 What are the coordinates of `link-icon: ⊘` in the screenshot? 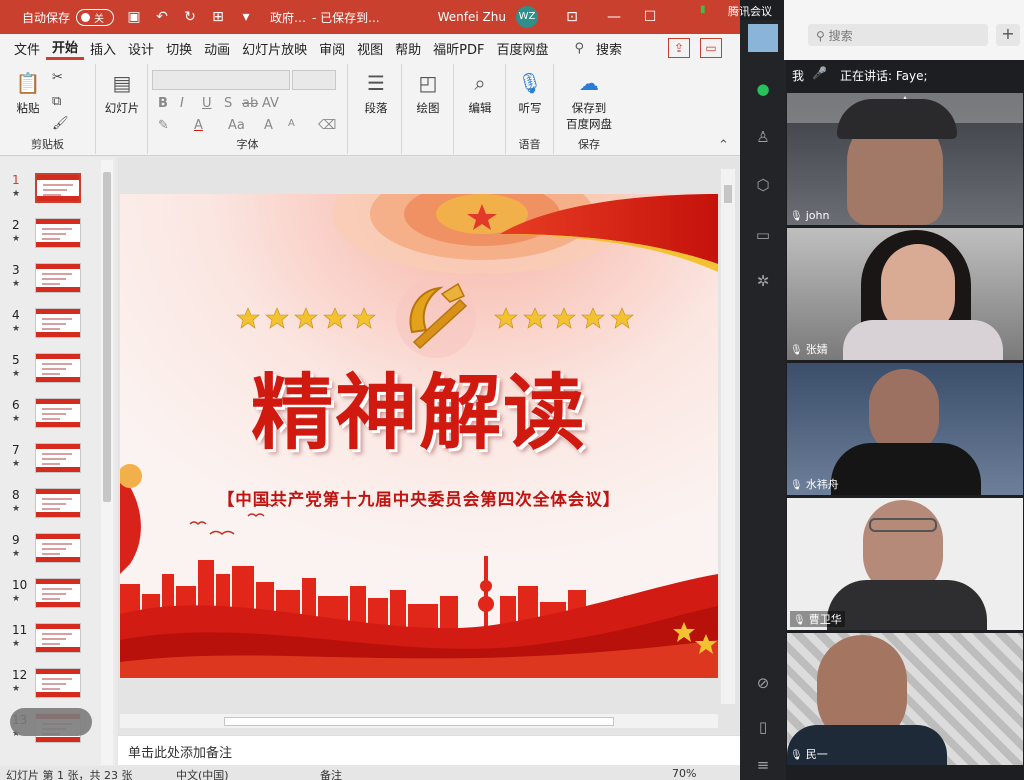 It's located at (763, 683).